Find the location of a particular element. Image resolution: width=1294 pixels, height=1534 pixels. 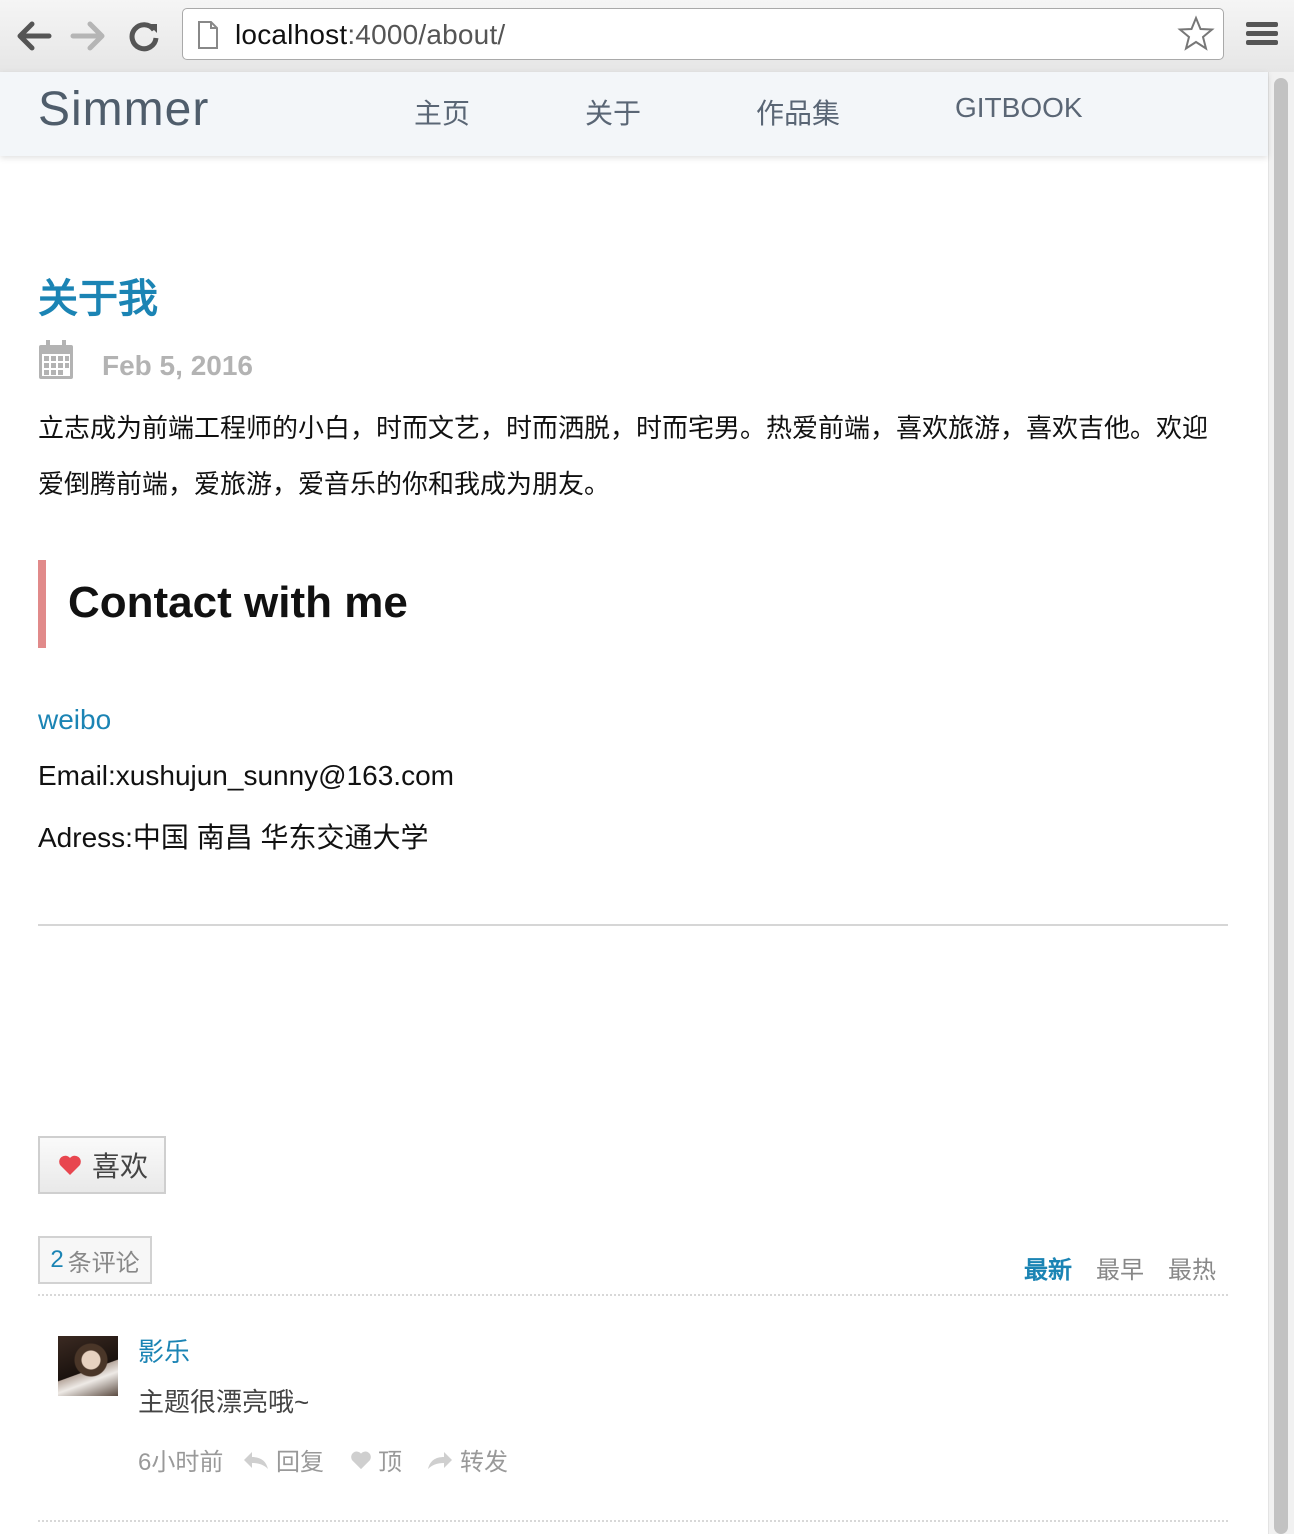

browser-toolbar: localhost:4000/about/ is located at coordinates (647, 36).